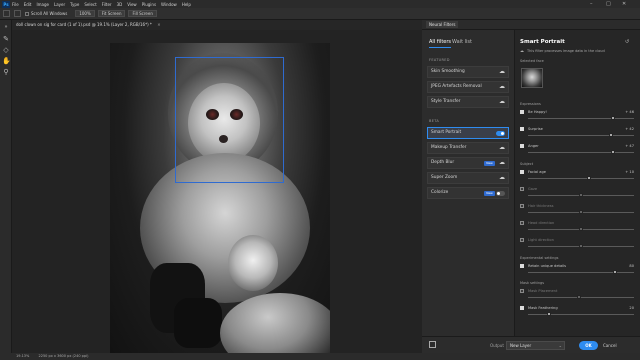  What do you see at coordinates (577, 271) in the screenshot?
I see `slider-row: Retain unique details 80` at bounding box center [577, 271].